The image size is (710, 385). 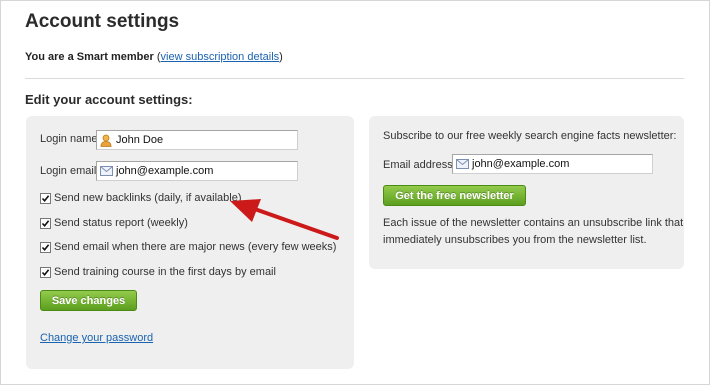 I want to click on divider, so click(x=354, y=78).